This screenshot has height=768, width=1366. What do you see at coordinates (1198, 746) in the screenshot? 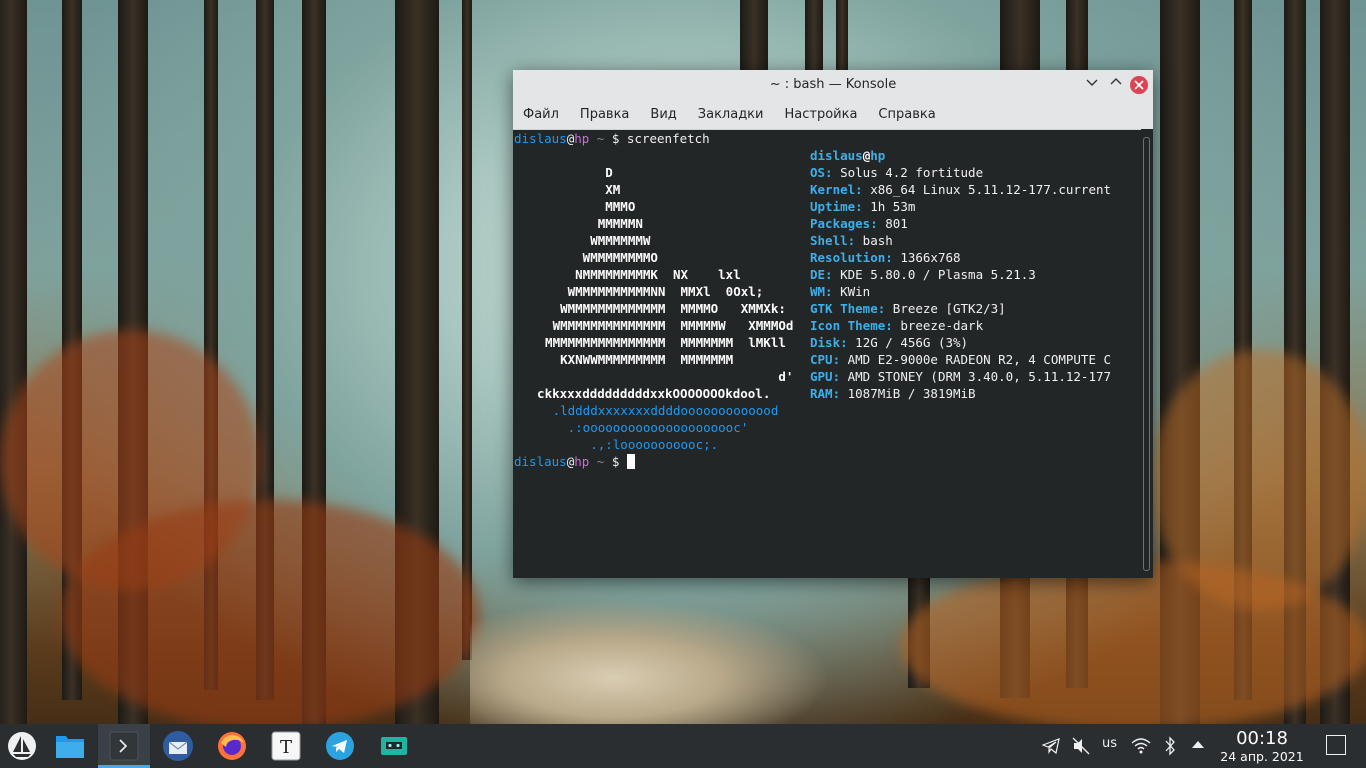
I see `tray-expand-arrow-icon` at bounding box center [1198, 746].